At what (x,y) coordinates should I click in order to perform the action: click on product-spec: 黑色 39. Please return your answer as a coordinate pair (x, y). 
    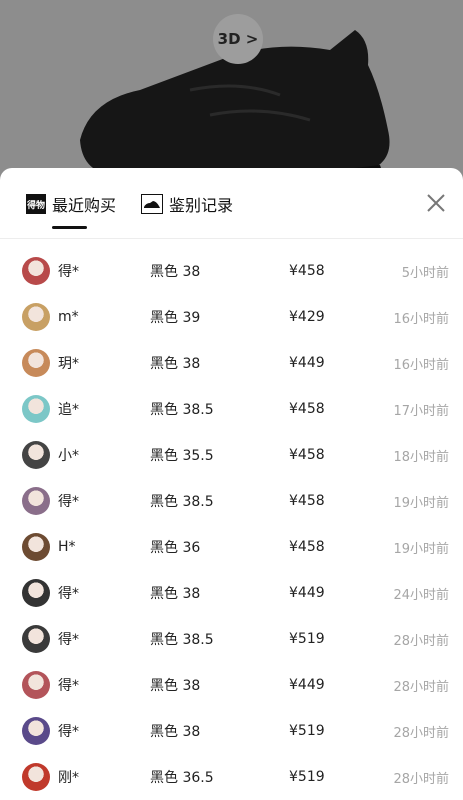
    Looking at the image, I should click on (175, 318).